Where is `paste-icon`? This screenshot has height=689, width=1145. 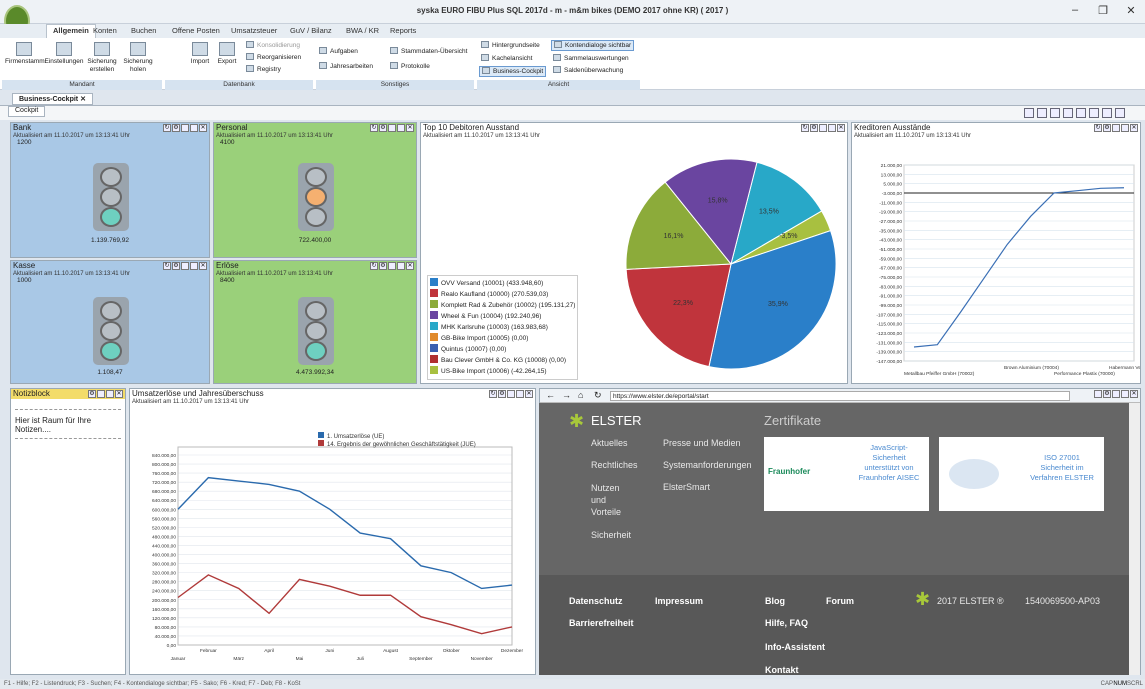 paste-icon is located at coordinates (1094, 113).